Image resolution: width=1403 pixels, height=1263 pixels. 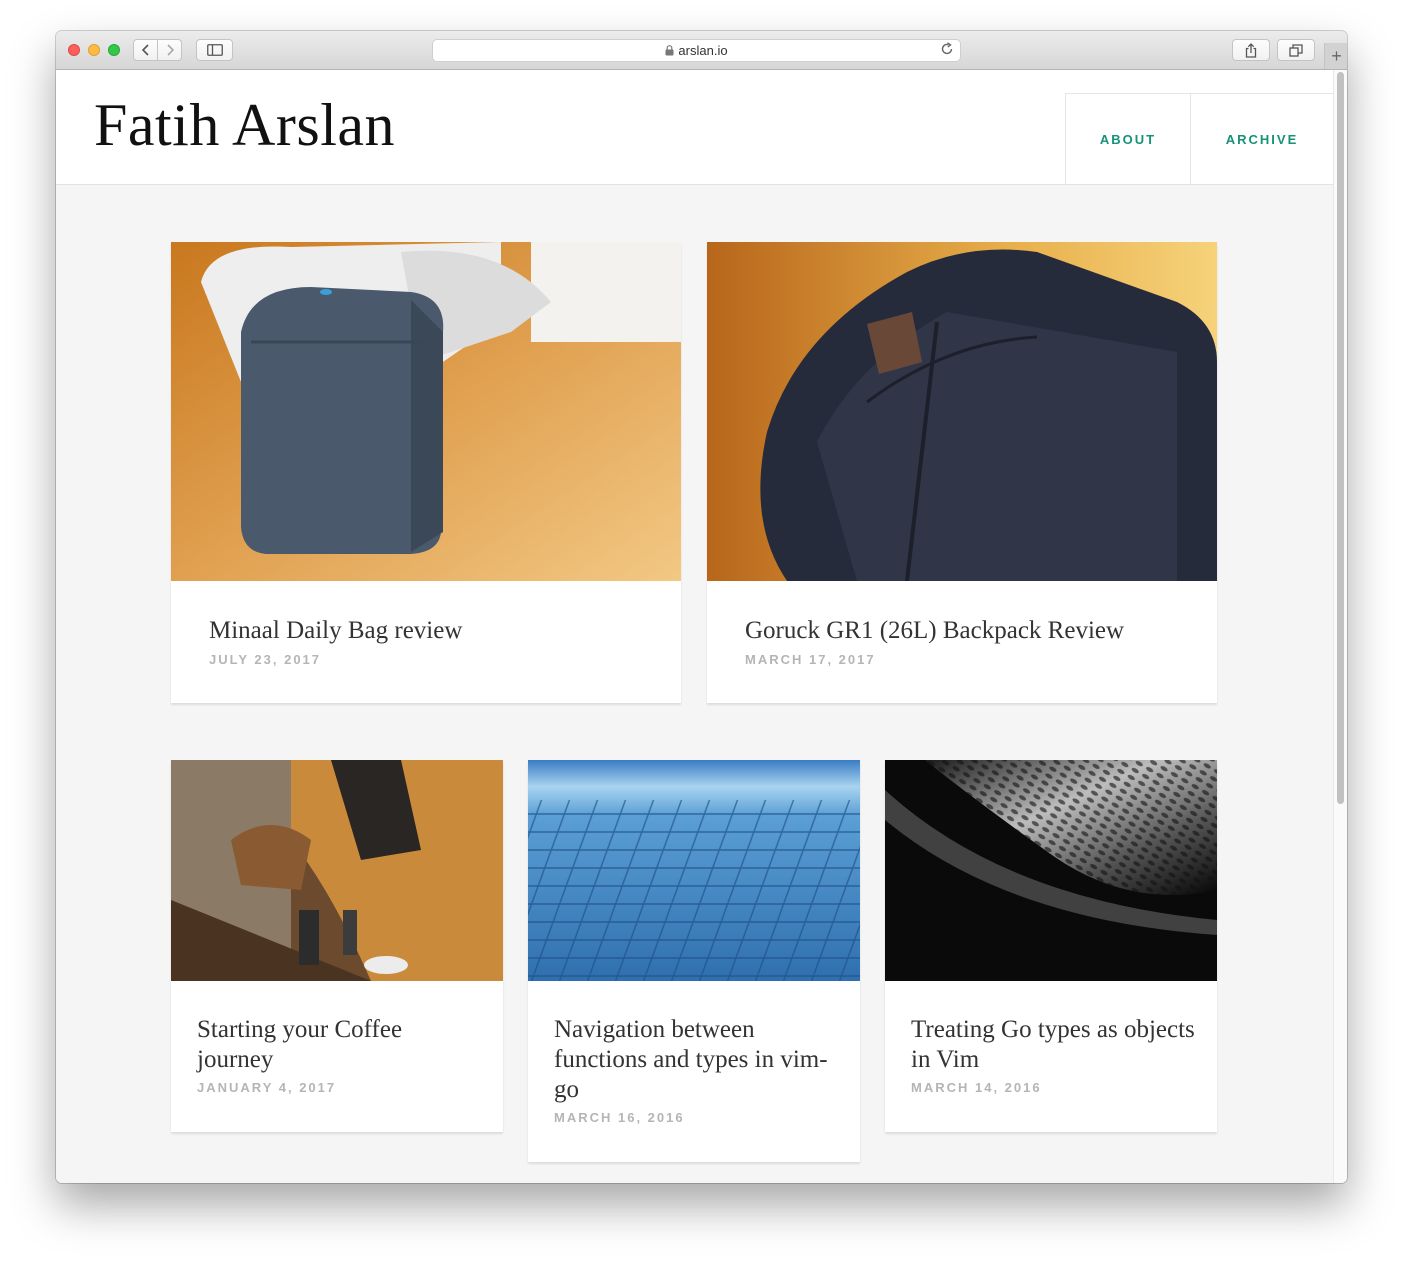 I want to click on chevron-right-icon, so click(x=170, y=50).